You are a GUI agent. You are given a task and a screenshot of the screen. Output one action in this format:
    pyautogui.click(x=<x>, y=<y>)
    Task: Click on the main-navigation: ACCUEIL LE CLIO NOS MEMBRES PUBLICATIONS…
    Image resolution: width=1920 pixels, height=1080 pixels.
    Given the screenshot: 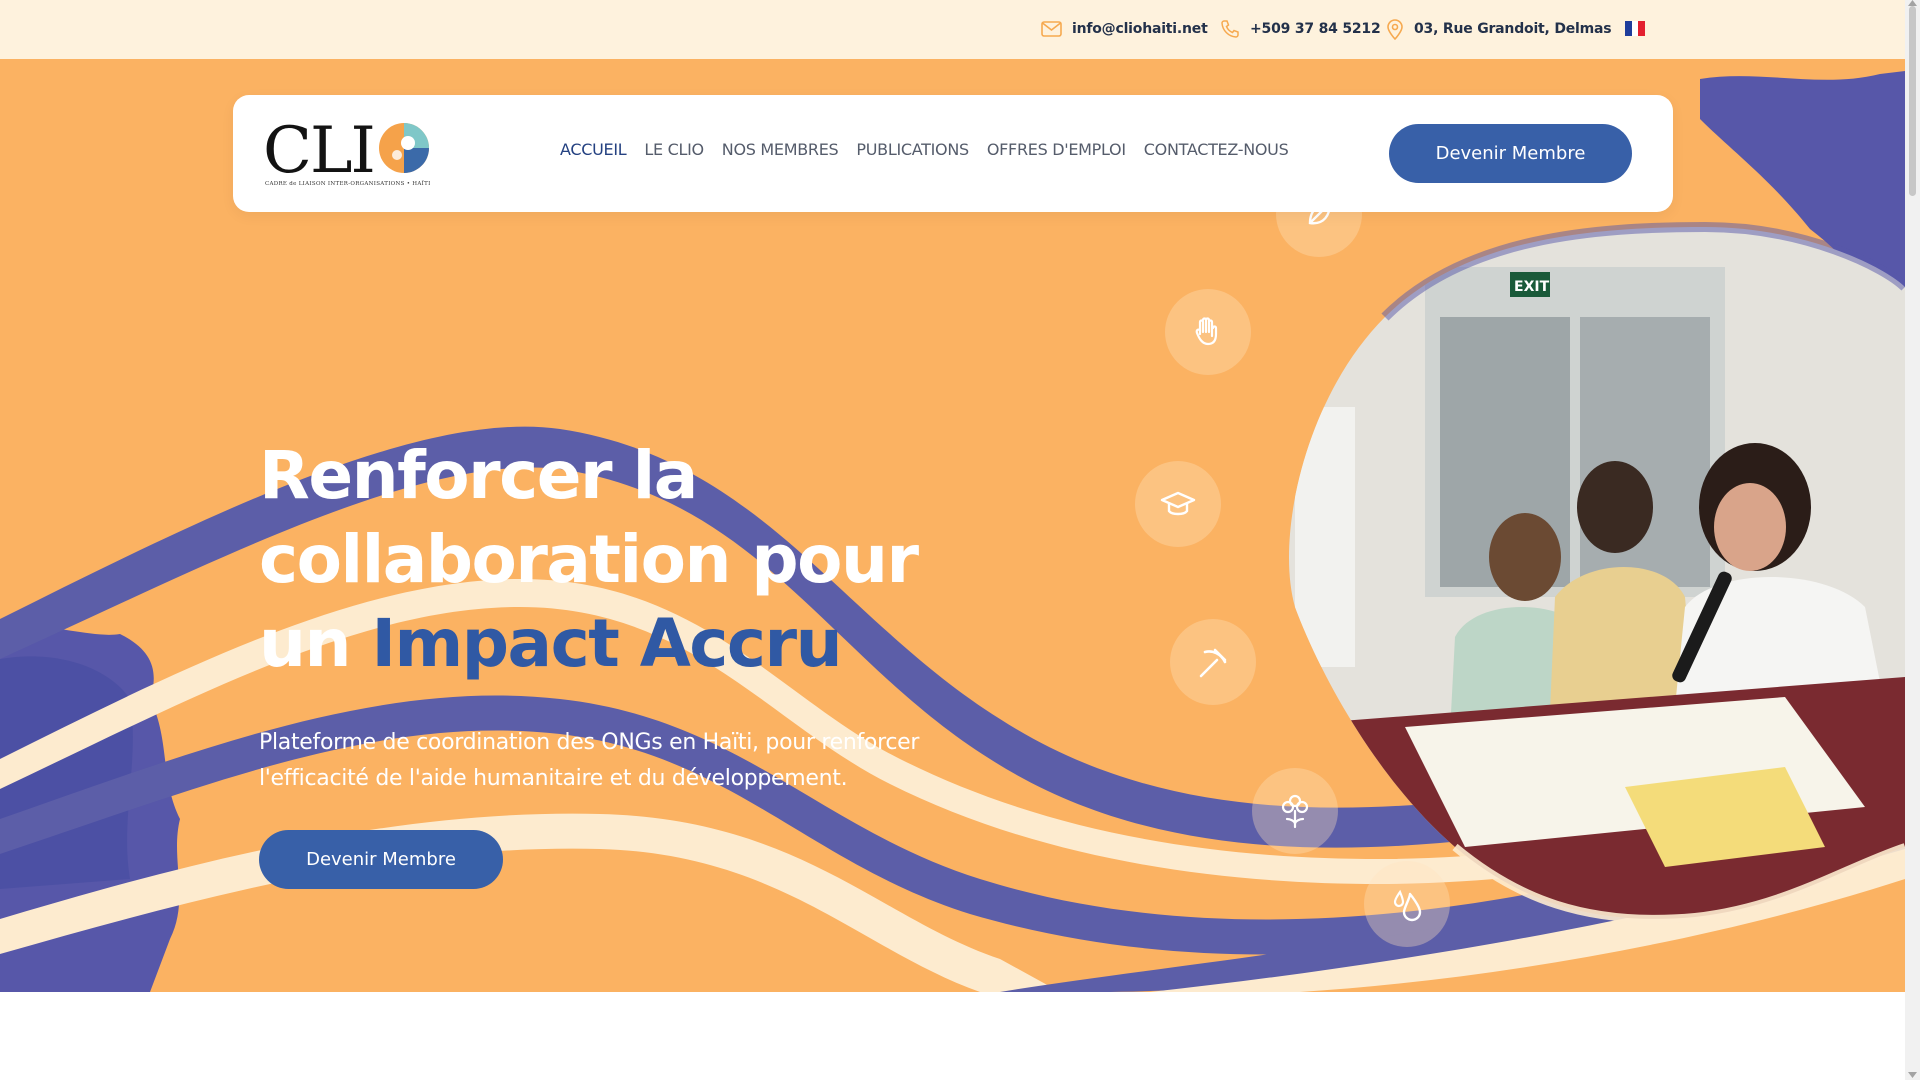 What is the action you would take?
    pyautogui.click(x=933, y=149)
    